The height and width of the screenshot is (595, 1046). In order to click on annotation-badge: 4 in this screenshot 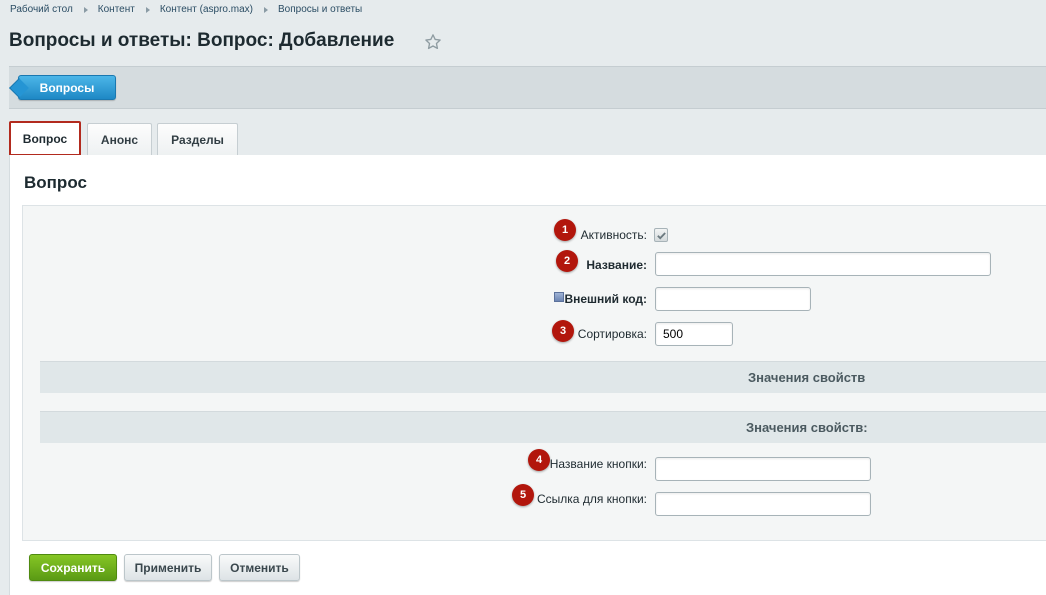, I will do `click(539, 460)`.